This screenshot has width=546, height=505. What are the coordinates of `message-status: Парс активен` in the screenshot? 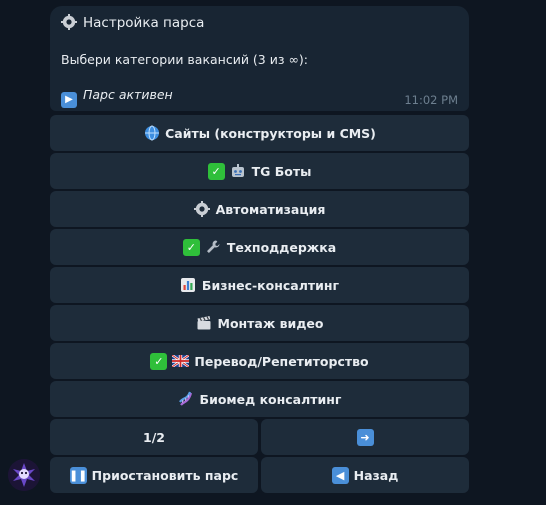 It's located at (128, 94).